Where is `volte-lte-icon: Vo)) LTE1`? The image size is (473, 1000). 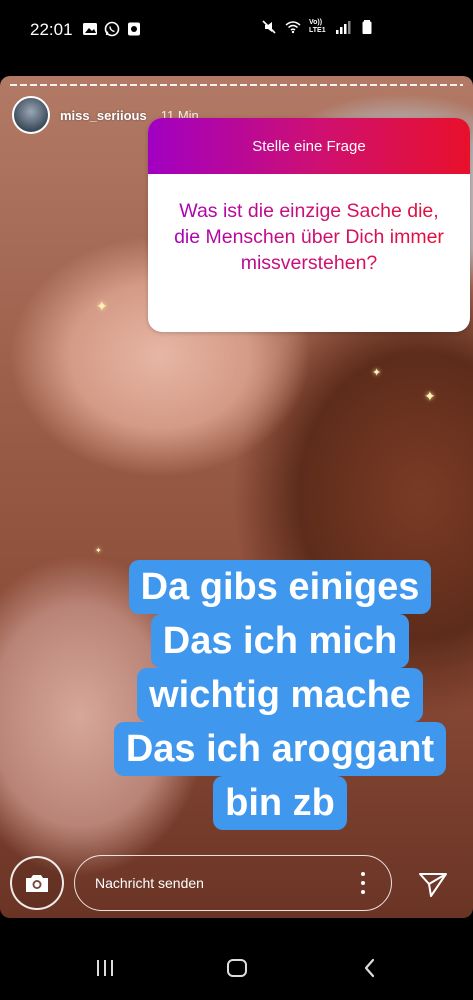 volte-lte-icon: Vo)) LTE1 is located at coordinates (317, 26).